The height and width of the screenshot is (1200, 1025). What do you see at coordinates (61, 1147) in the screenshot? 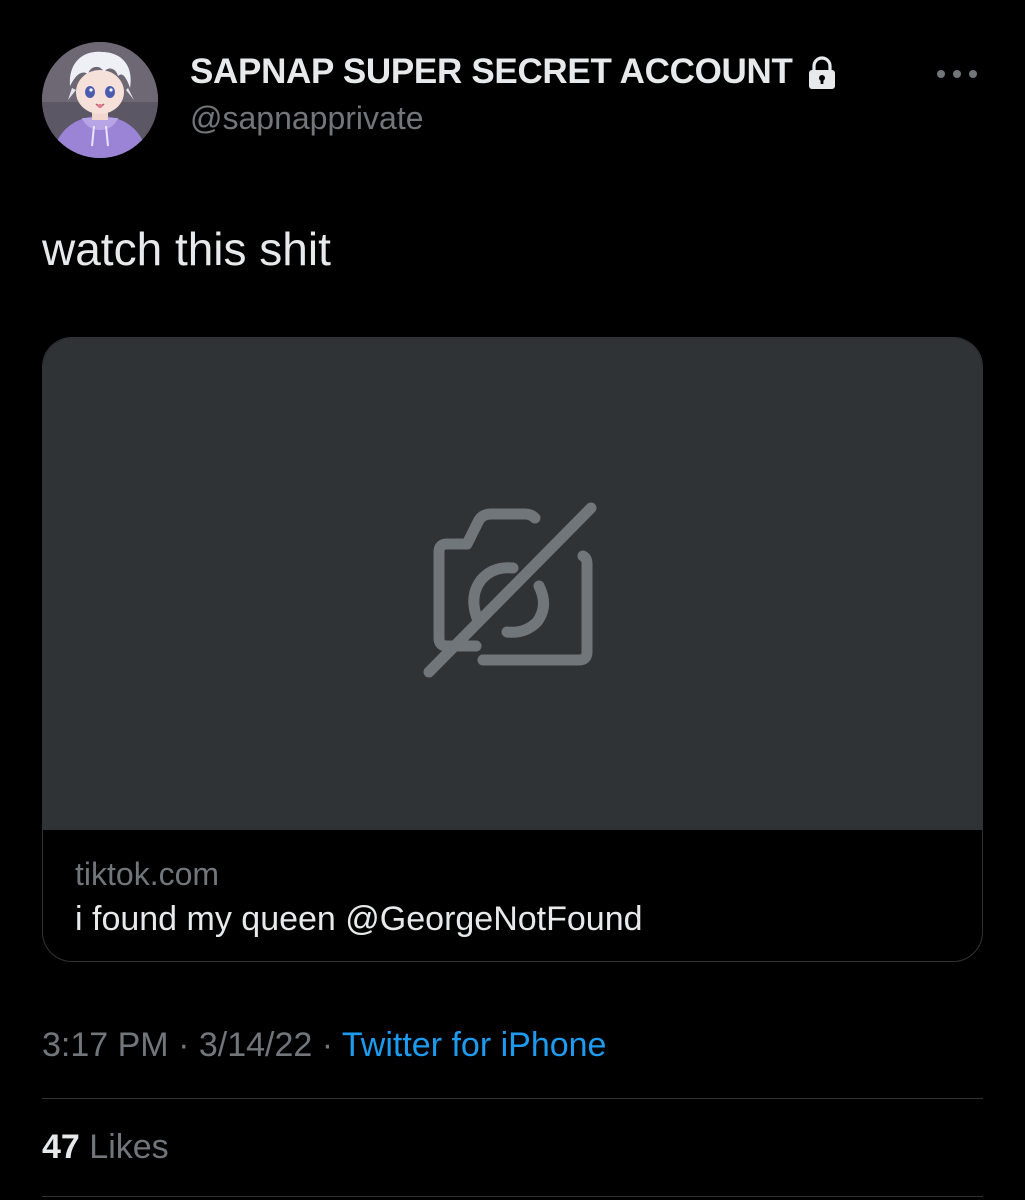
I see `likes-count: 47` at bounding box center [61, 1147].